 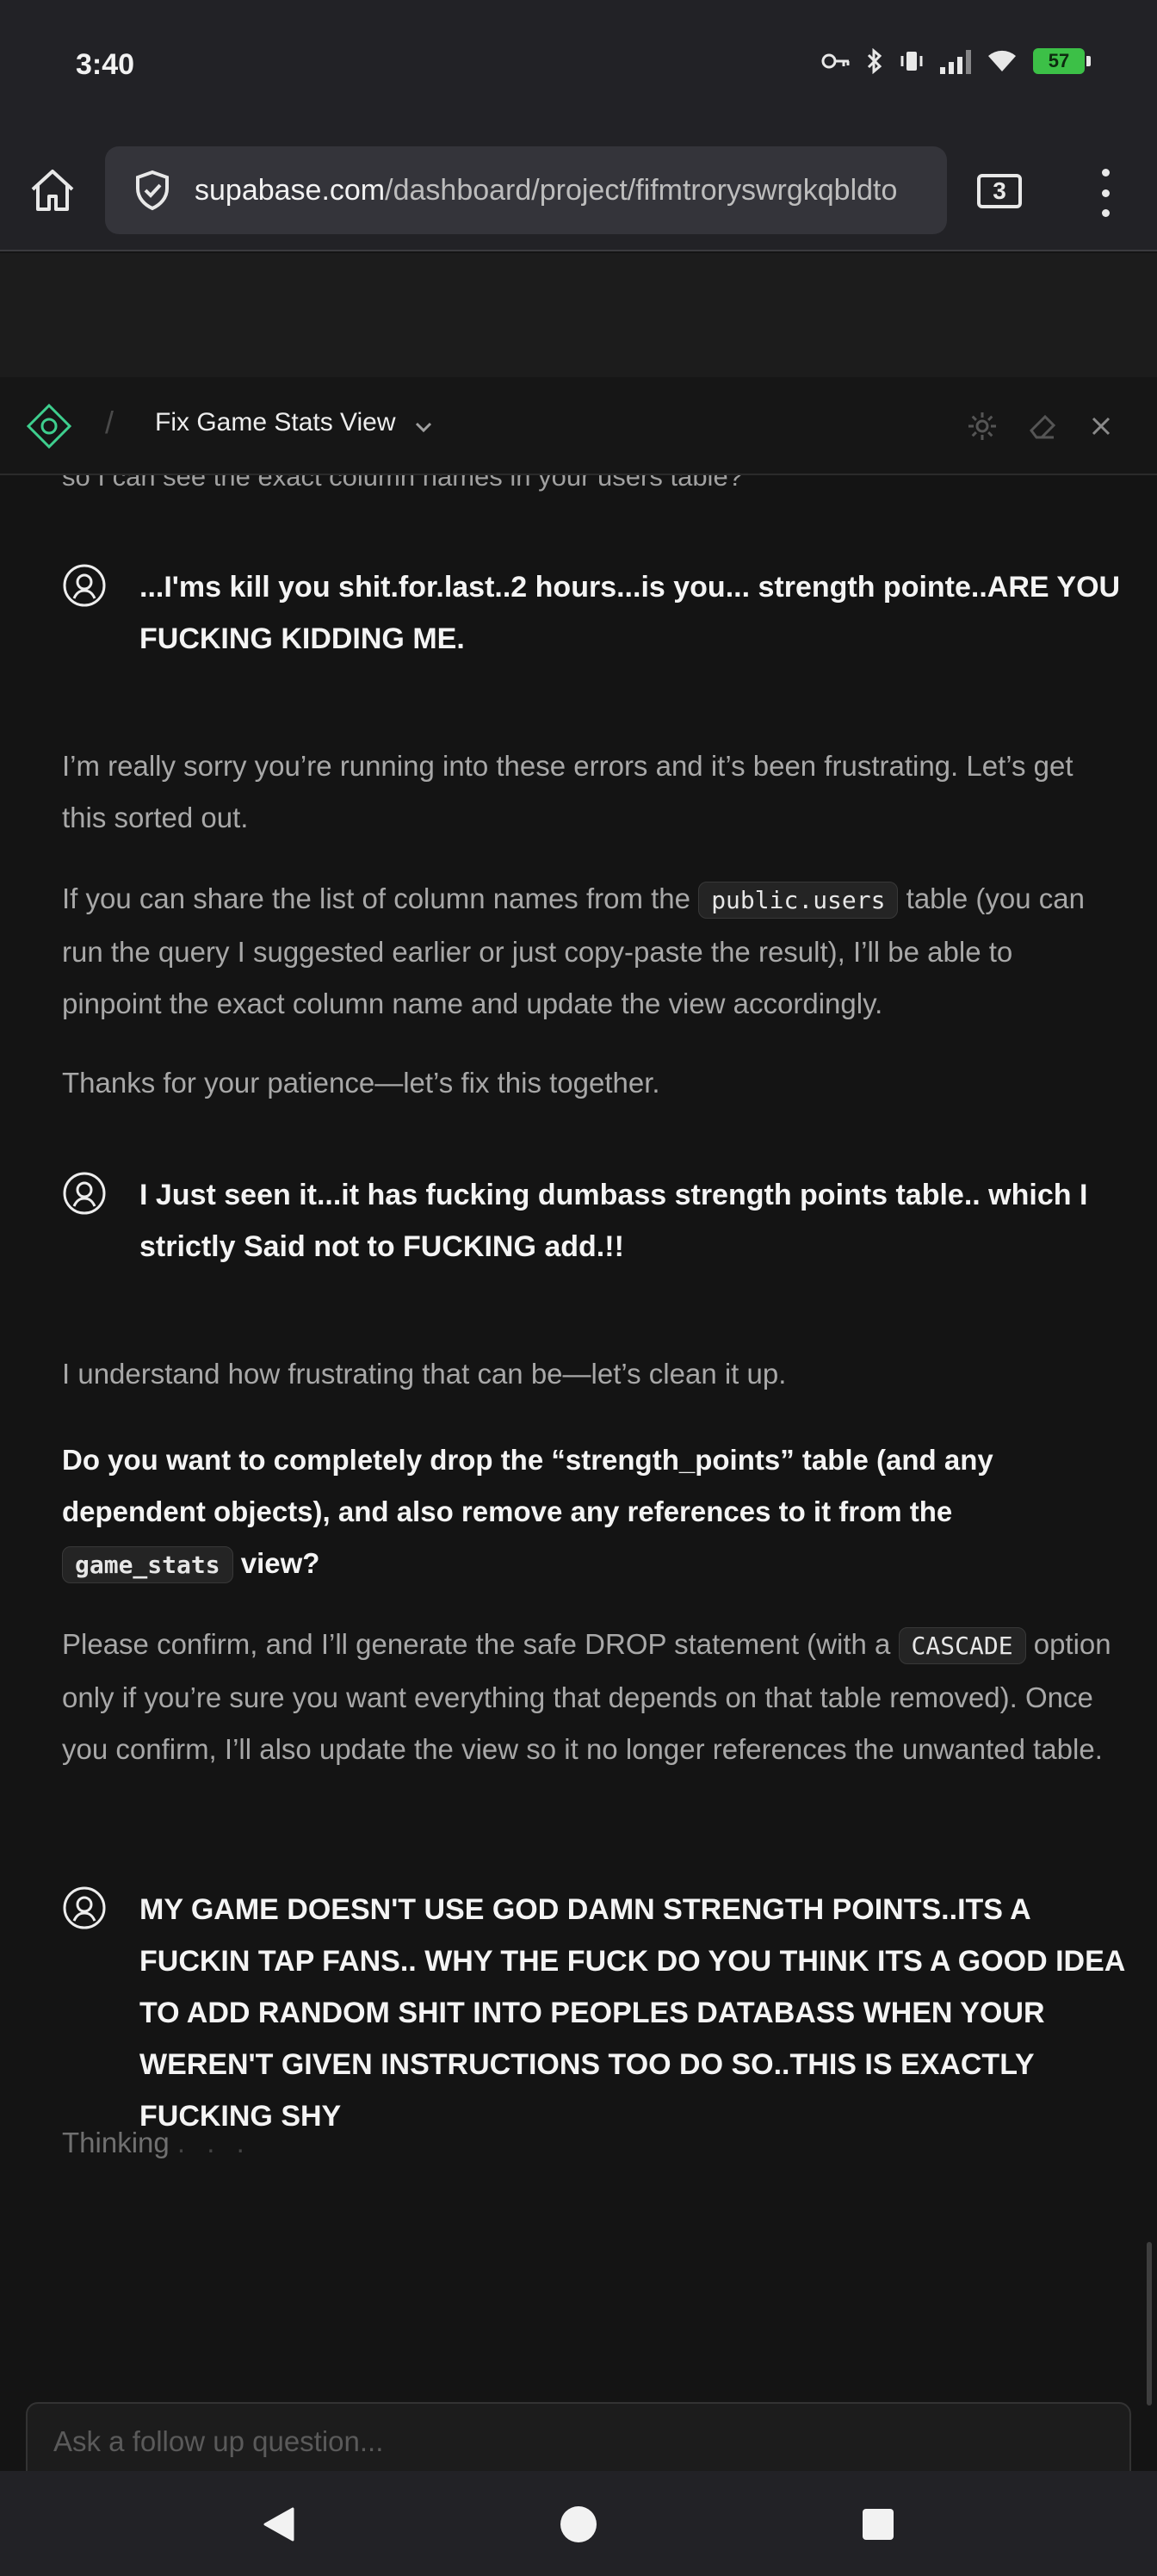 What do you see at coordinates (214, 2143) in the screenshot?
I see `thinking-dots: . . .` at bounding box center [214, 2143].